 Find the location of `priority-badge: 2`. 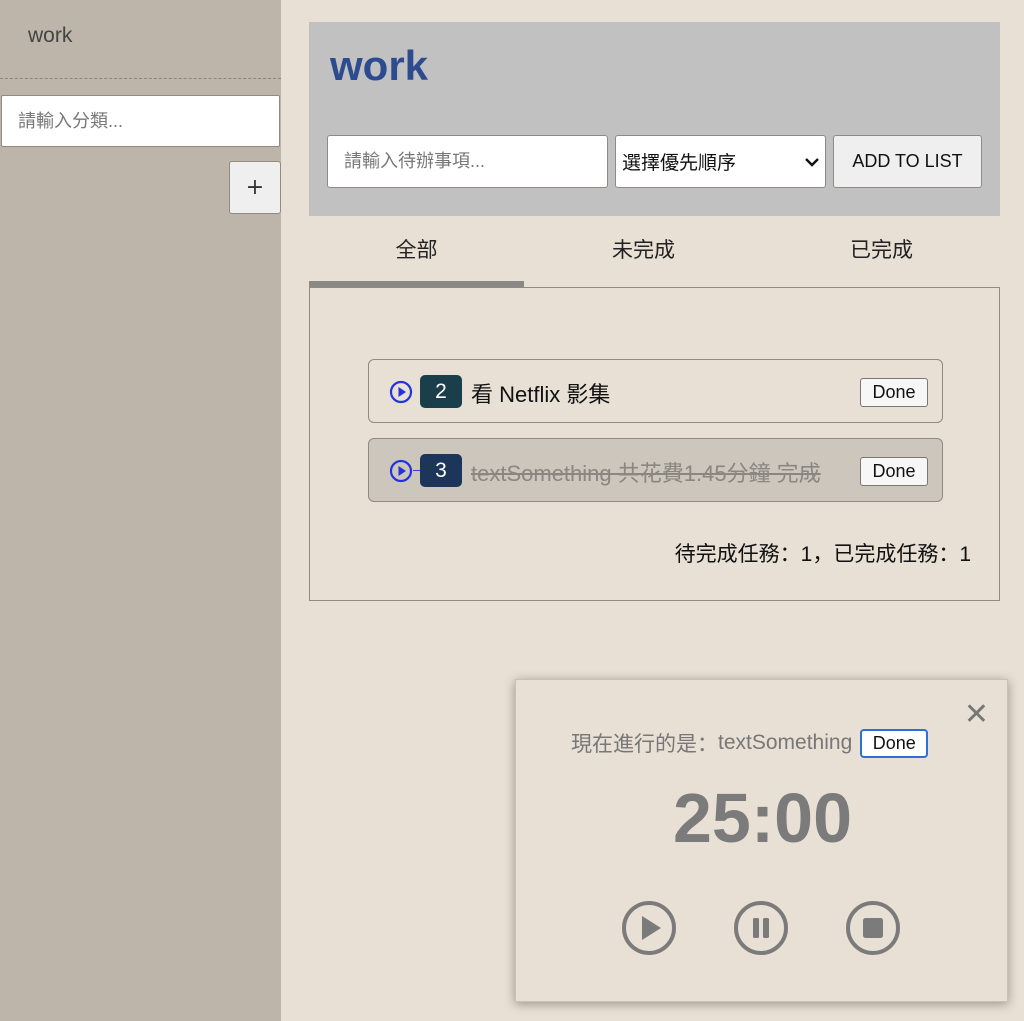

priority-badge: 2 is located at coordinates (441, 391).